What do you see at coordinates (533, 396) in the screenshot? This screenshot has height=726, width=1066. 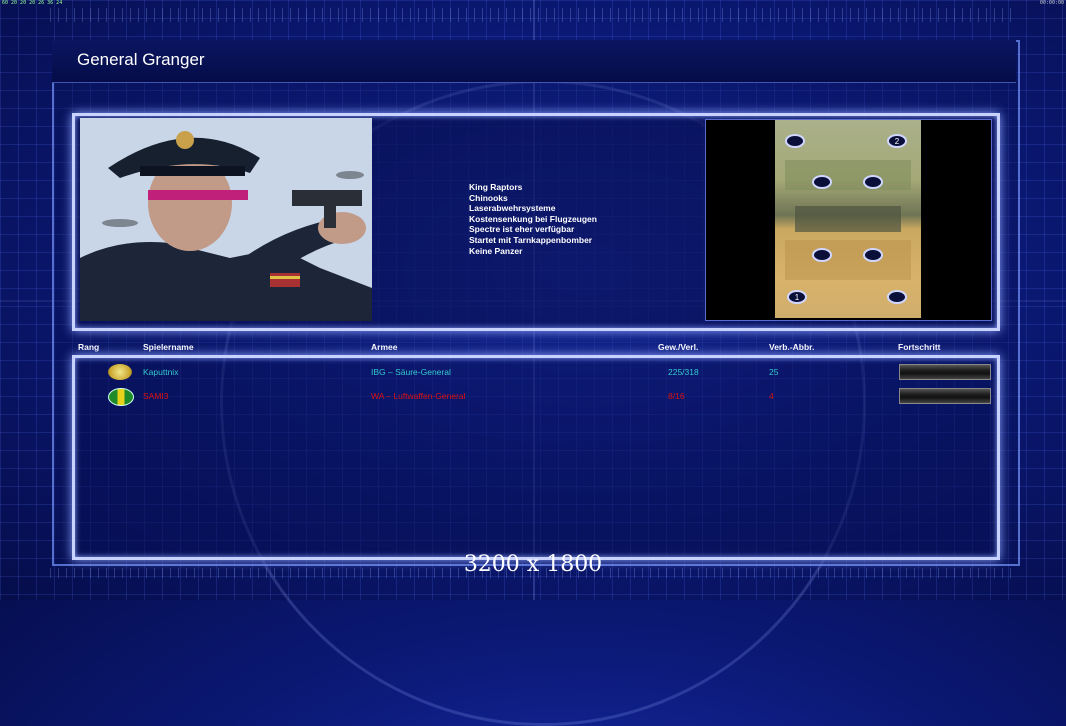 I see `table-row: SAMI3 WA – Luftwaffen-General 8/16 4` at bounding box center [533, 396].